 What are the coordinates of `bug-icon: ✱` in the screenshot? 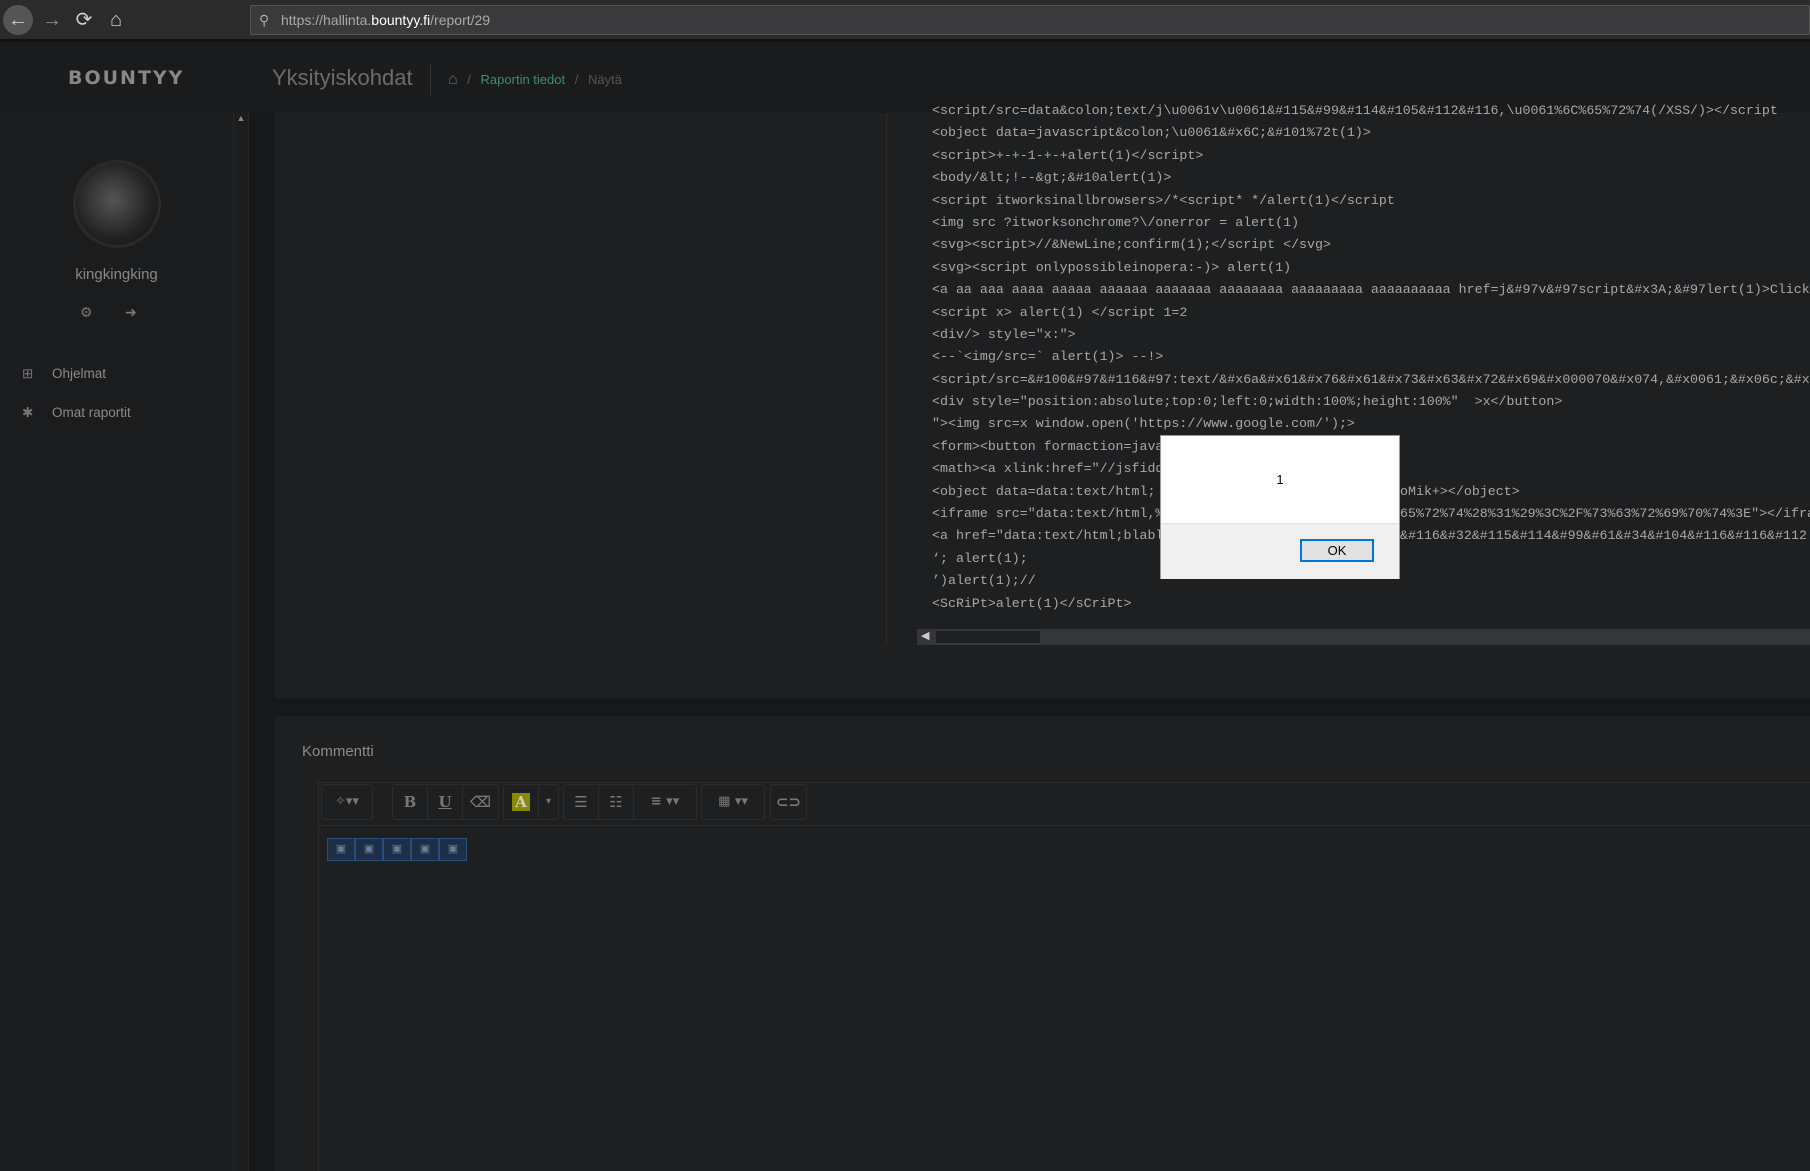 It's located at (28, 412).